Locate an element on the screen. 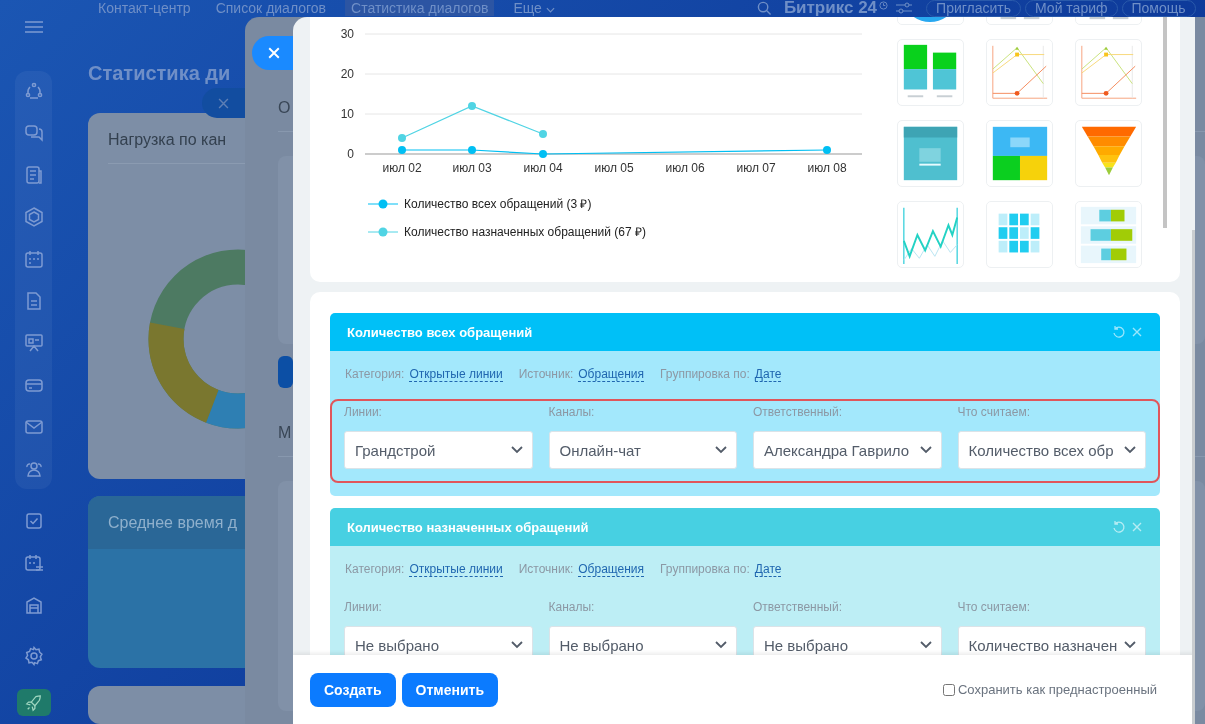  dropdown: Онлайн-чат is located at coordinates (642, 450).